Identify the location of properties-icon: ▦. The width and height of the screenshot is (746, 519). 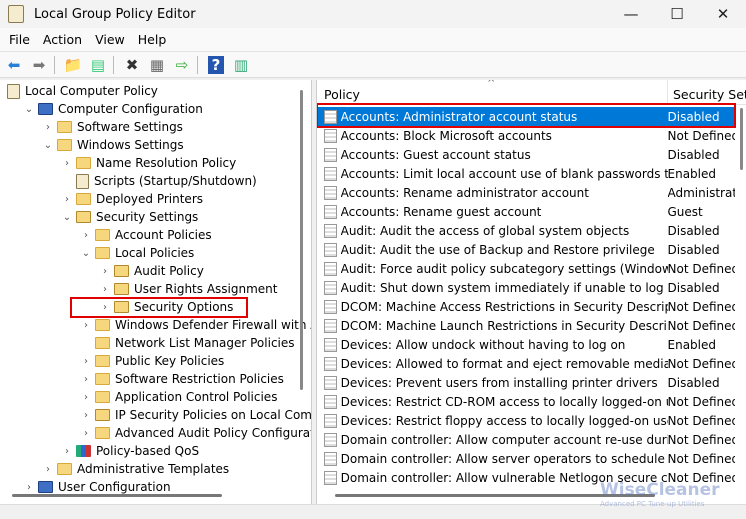
(157, 64).